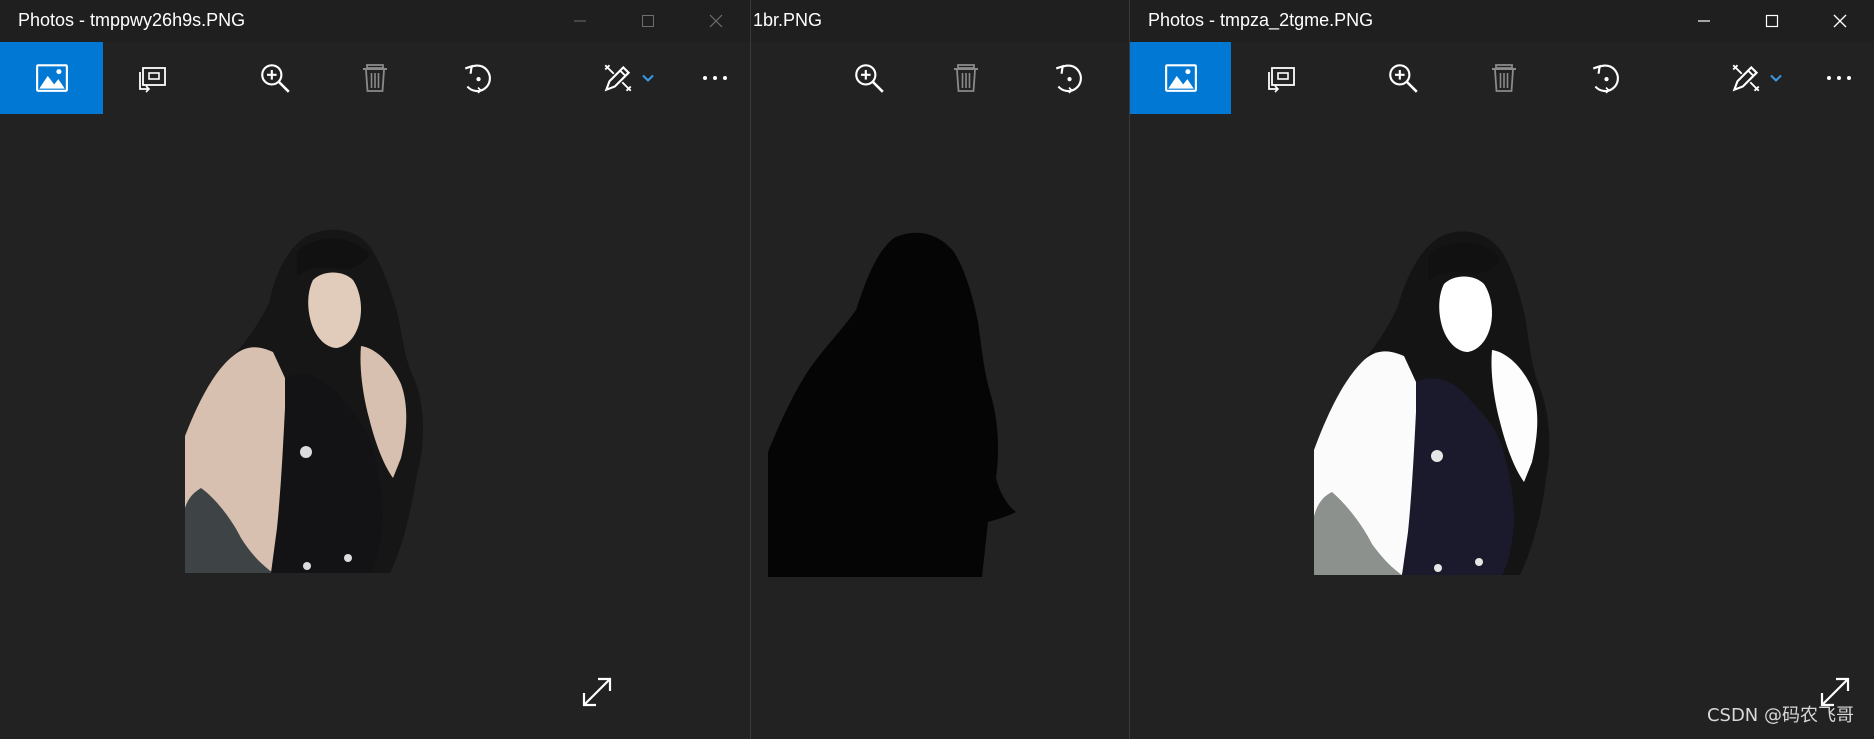  I want to click on title-bar: Photos - tmpza_2tgme.PNG, so click(1502, 21).